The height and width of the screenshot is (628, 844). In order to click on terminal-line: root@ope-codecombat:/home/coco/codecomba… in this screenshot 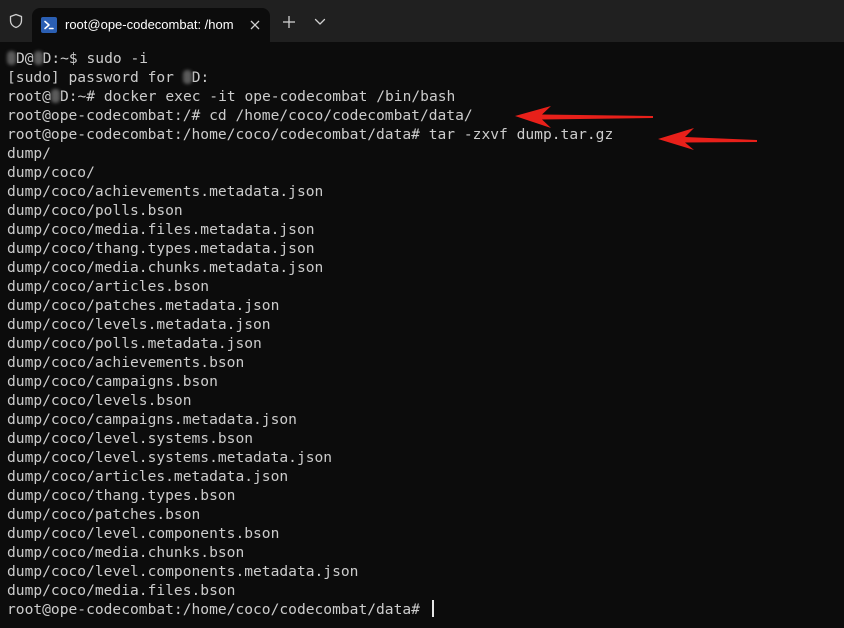, I will do `click(310, 609)`.